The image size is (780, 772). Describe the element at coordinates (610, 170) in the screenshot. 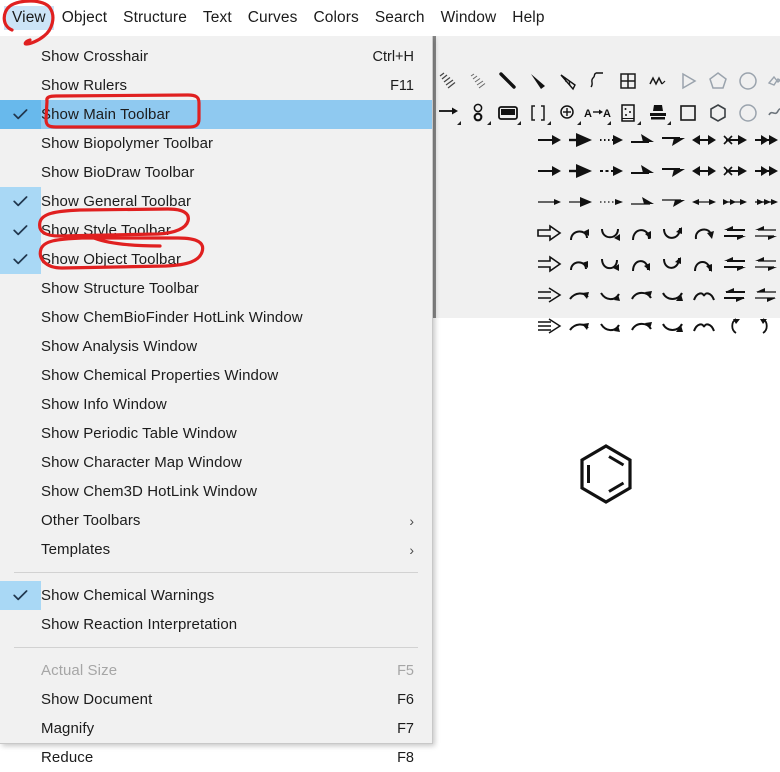

I see `arrow-dashed-icon` at that location.